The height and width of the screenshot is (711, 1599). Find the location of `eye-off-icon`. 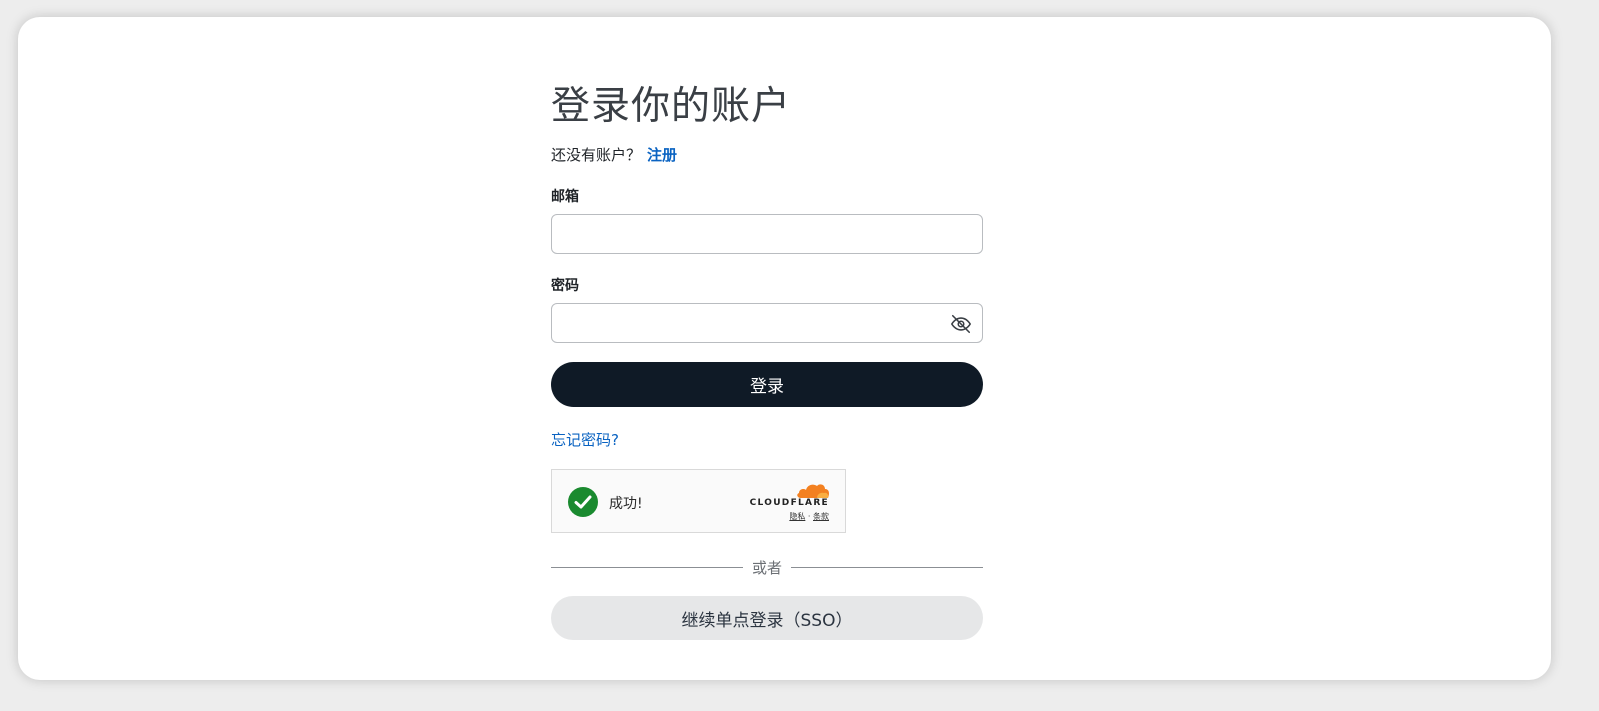

eye-off-icon is located at coordinates (961, 324).